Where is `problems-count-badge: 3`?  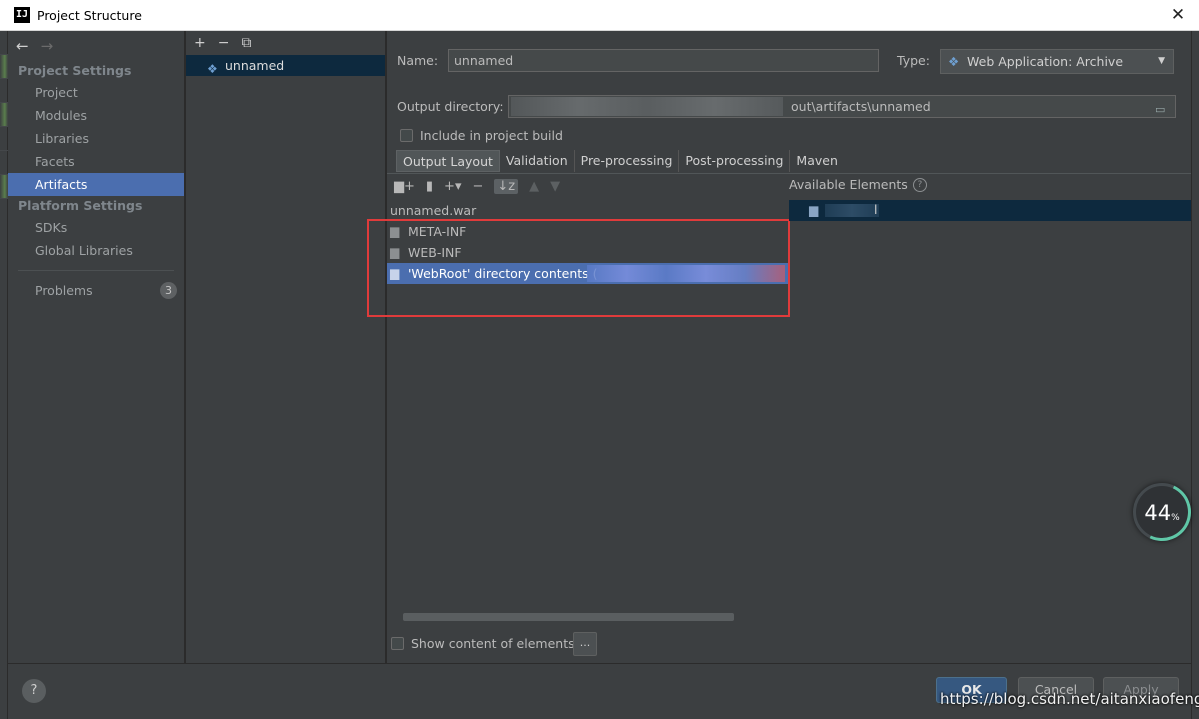
problems-count-badge: 3 is located at coordinates (168, 290).